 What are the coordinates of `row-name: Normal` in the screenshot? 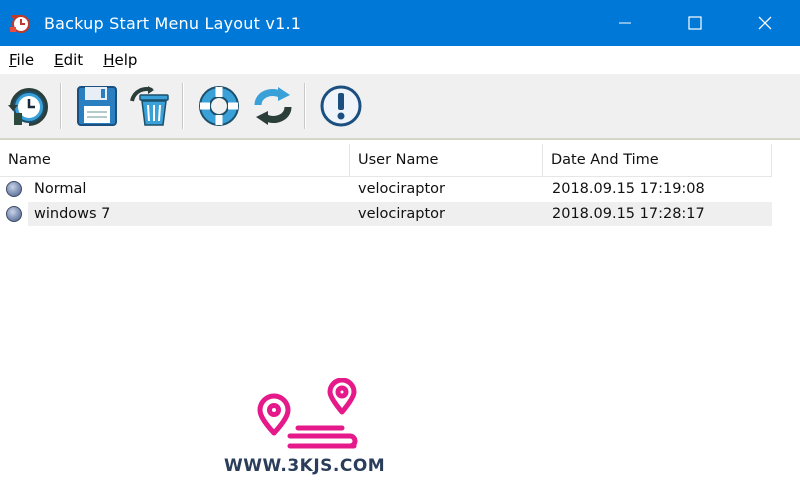 It's located at (60, 189).